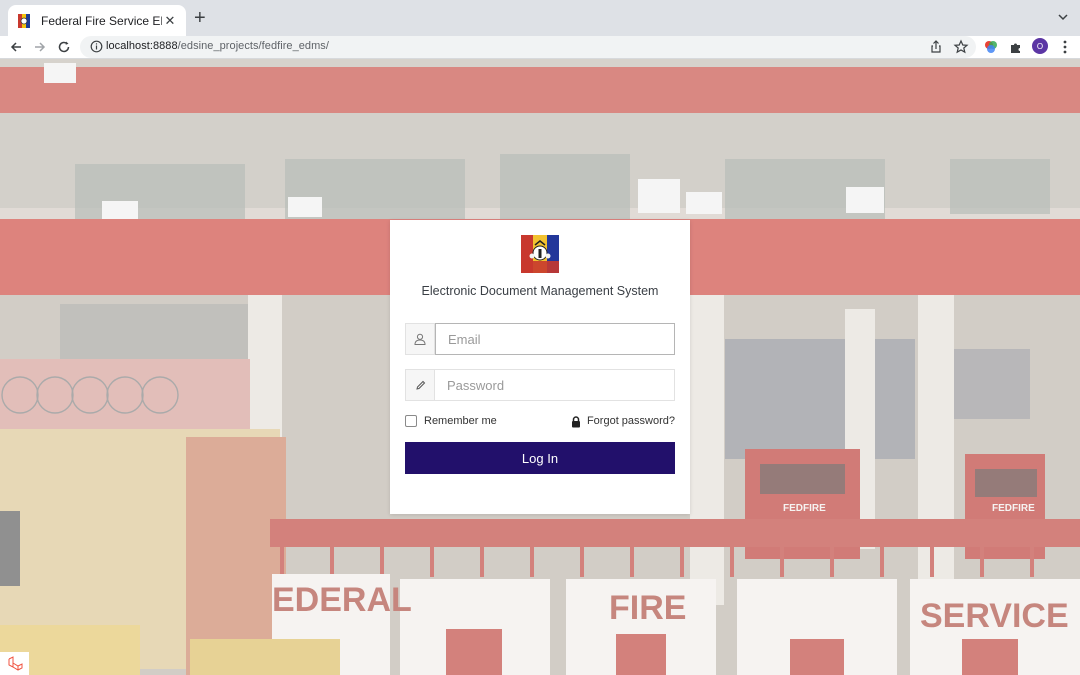  What do you see at coordinates (420, 339) in the screenshot?
I see `user-icon` at bounding box center [420, 339].